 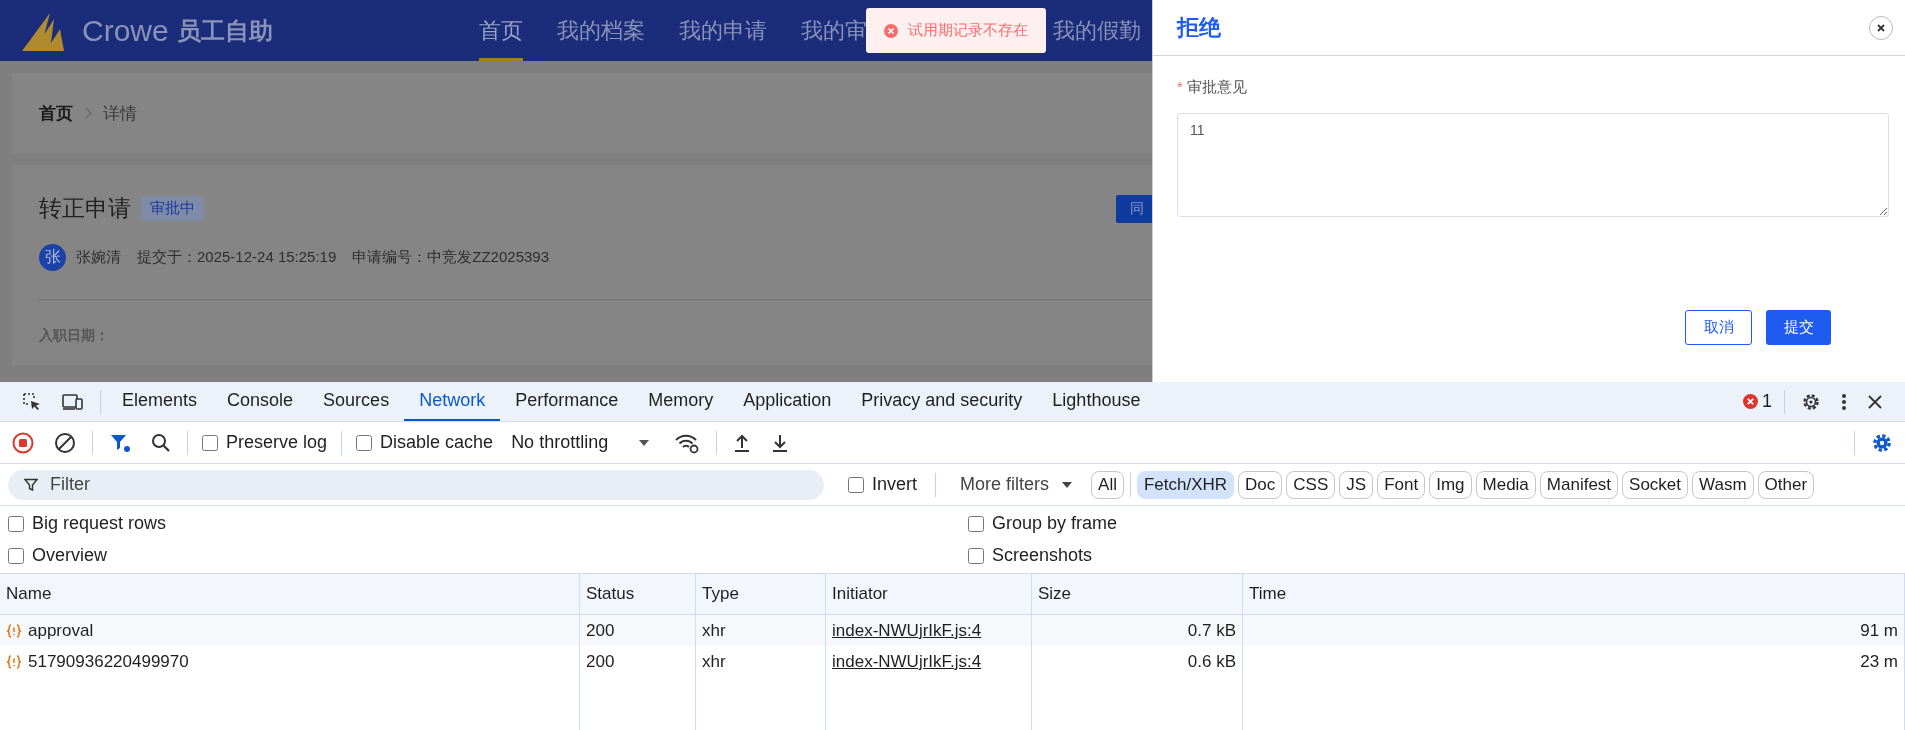 I want to click on checkbox-label: Group by frame, so click(x=1055, y=523).